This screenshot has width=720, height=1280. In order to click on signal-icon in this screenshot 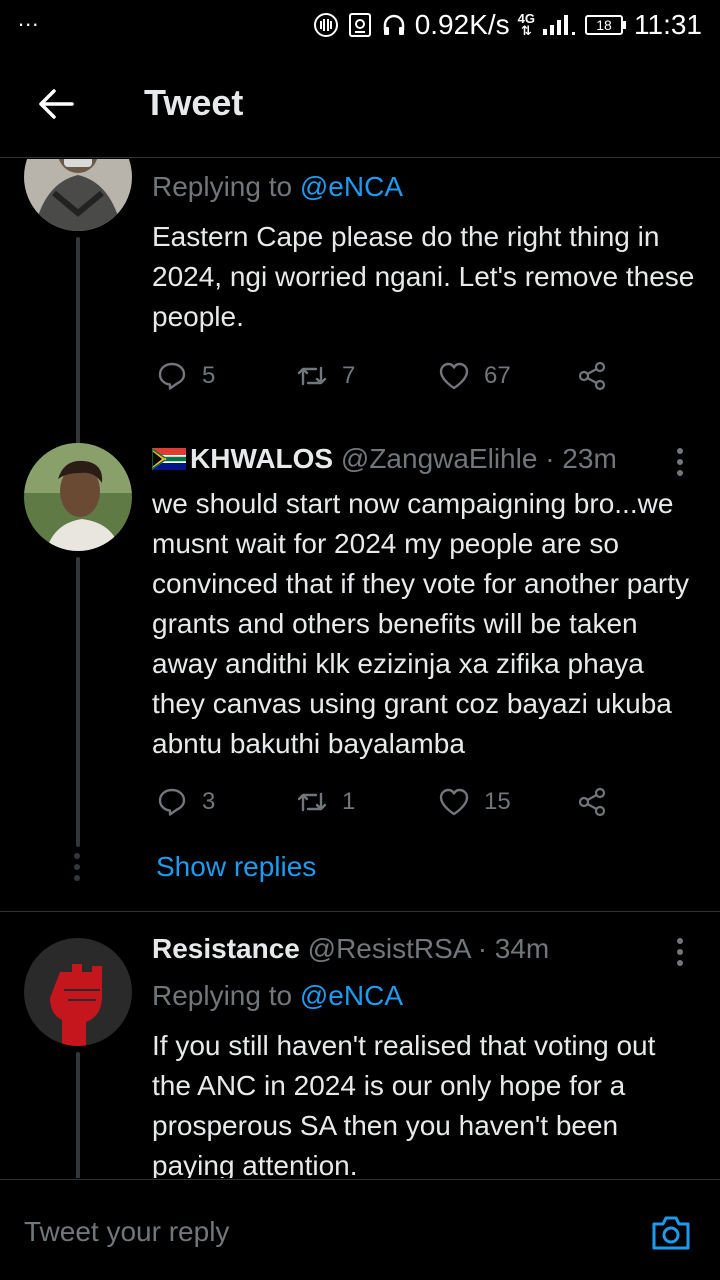, I will do `click(559, 25)`.